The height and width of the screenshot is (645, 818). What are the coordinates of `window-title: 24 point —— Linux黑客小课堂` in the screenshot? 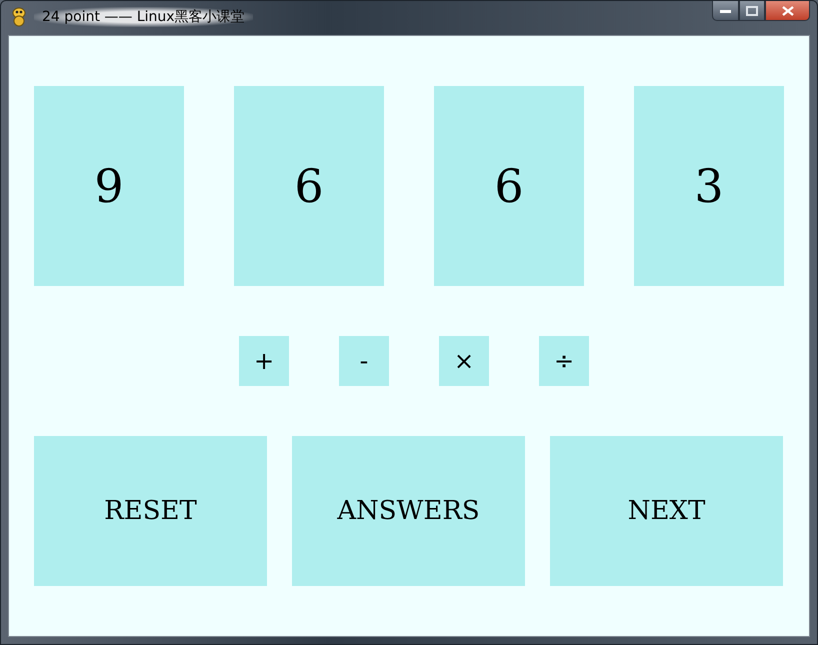 It's located at (143, 17).